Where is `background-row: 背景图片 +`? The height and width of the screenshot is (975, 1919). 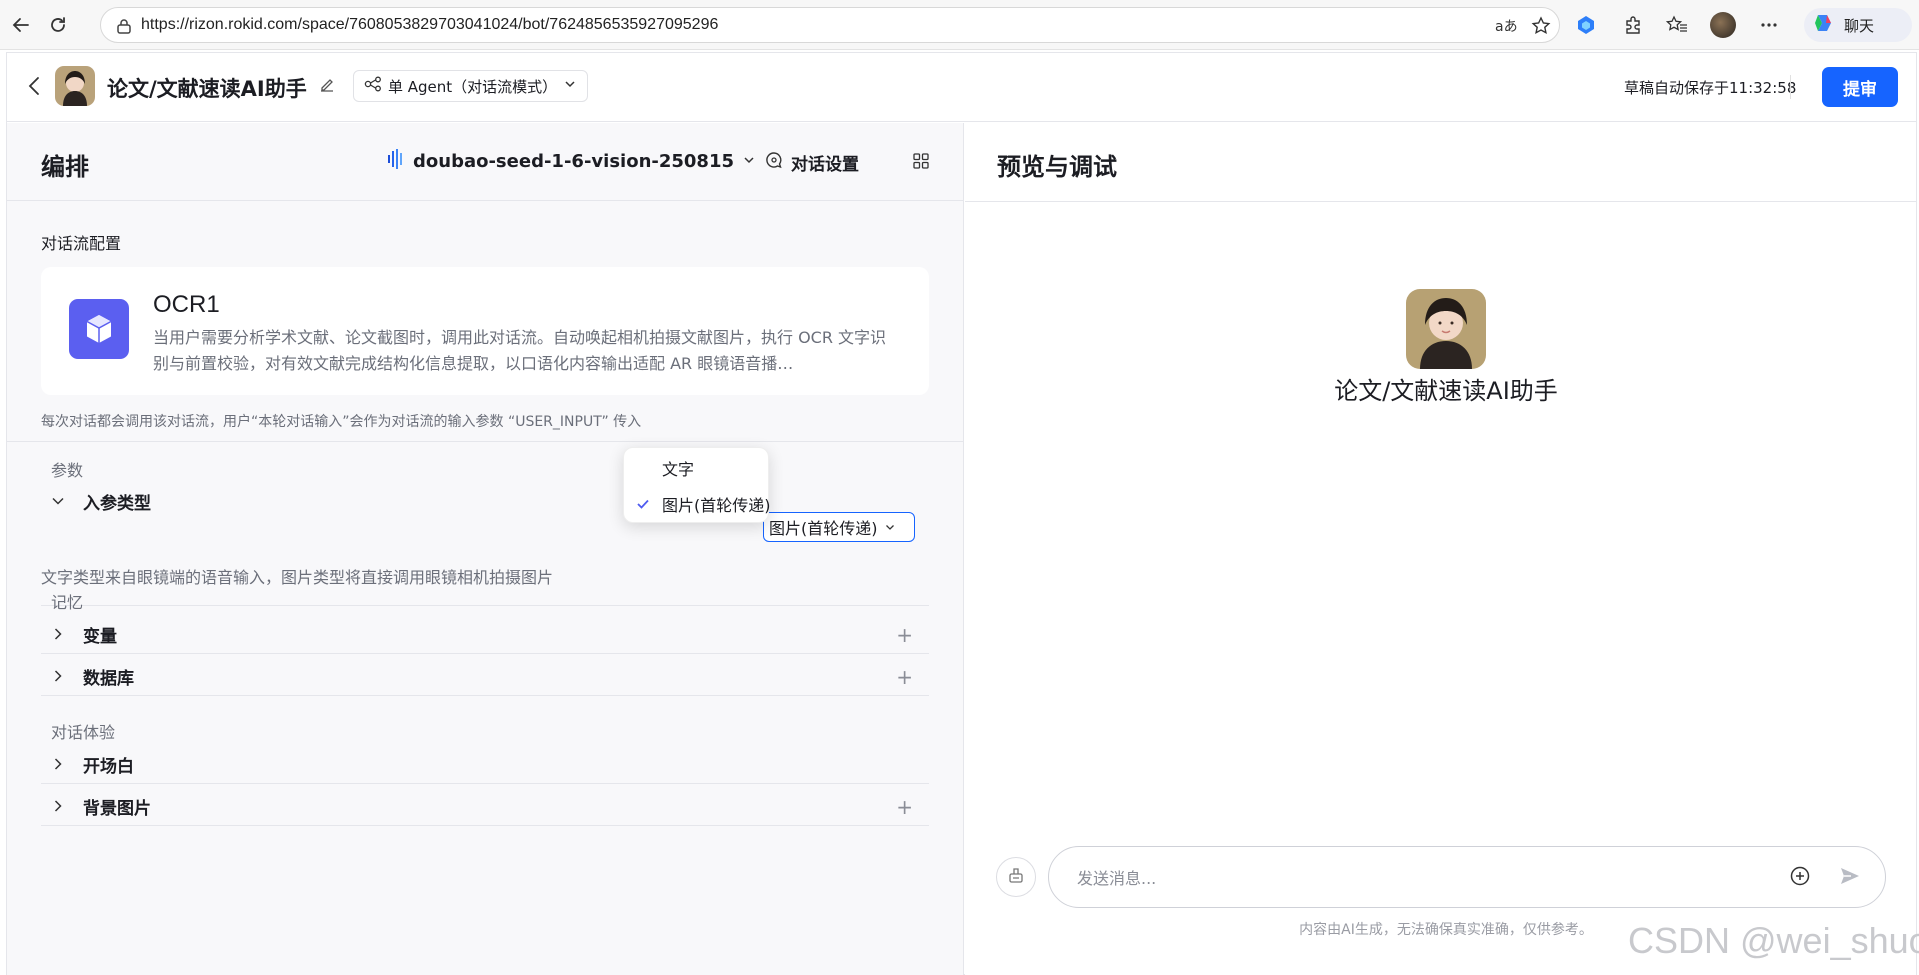
background-row: 背景图片 + is located at coordinates (490, 806).